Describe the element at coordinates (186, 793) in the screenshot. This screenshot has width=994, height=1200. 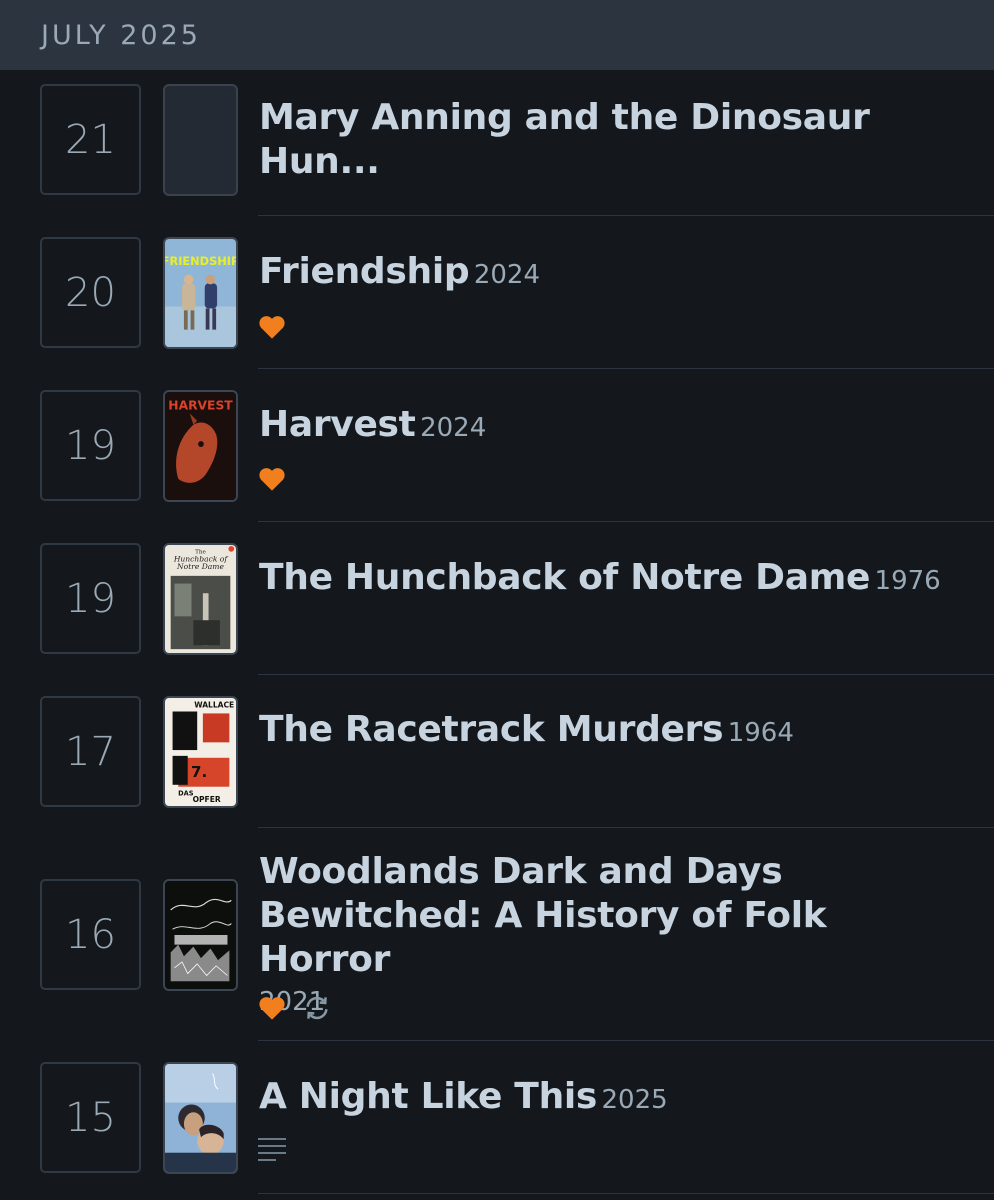
I see `poster-text-line: DAS` at that location.